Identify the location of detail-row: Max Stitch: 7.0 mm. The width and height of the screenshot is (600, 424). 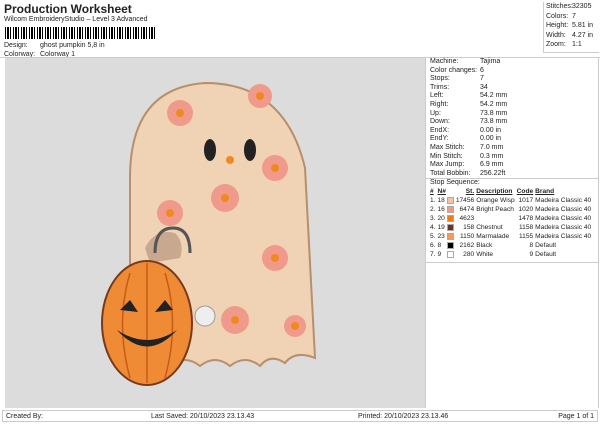
(512, 148).